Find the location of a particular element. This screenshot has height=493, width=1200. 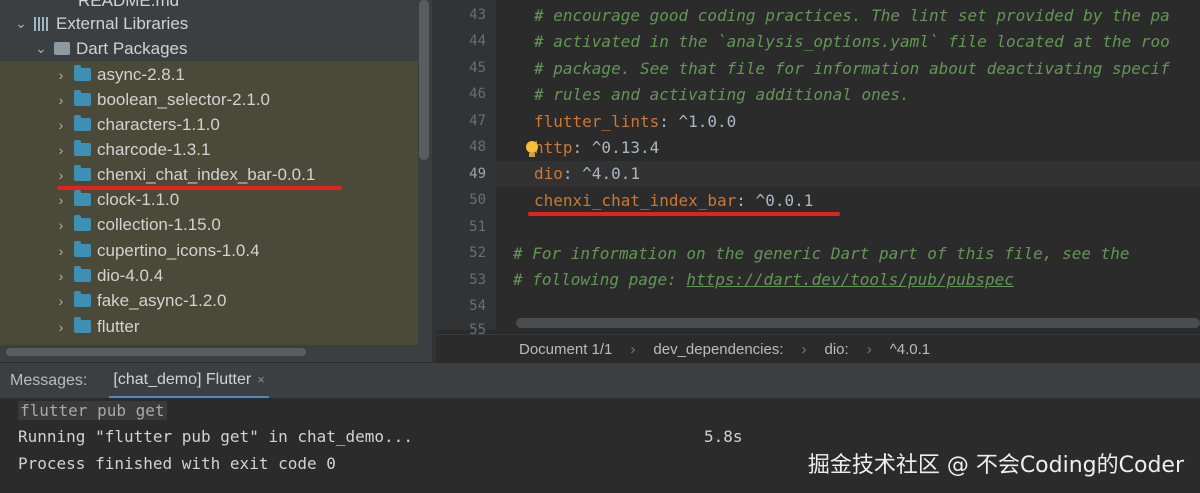

tree-item-package: › async-2.8.1 is located at coordinates (119, 74).